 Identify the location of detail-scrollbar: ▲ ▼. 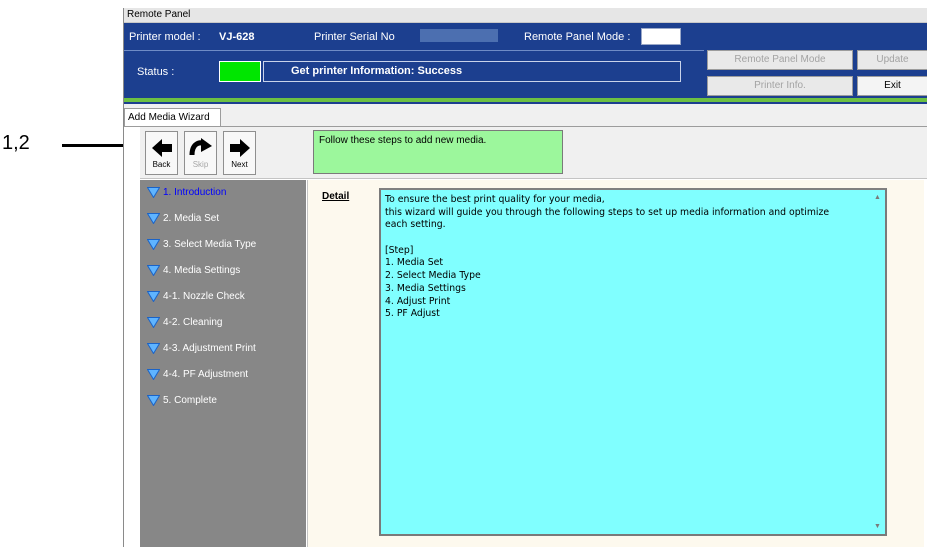
(878, 362).